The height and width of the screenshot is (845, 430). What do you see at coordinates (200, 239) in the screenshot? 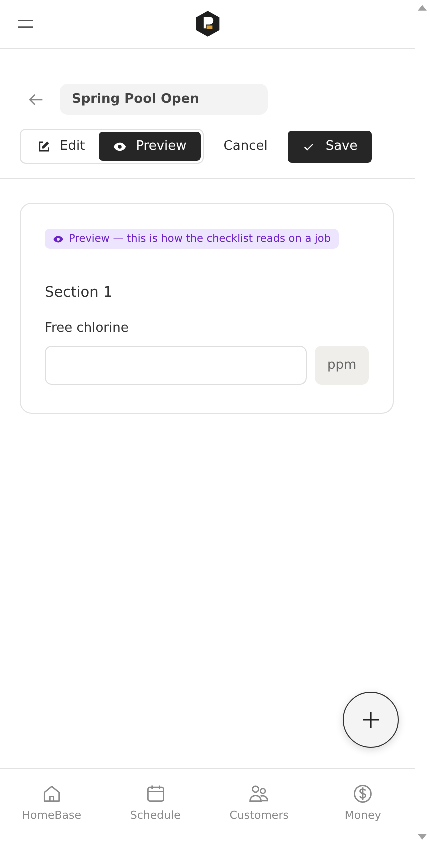
I see `banner-text: Preview — this is how the checklist reads on a job` at bounding box center [200, 239].